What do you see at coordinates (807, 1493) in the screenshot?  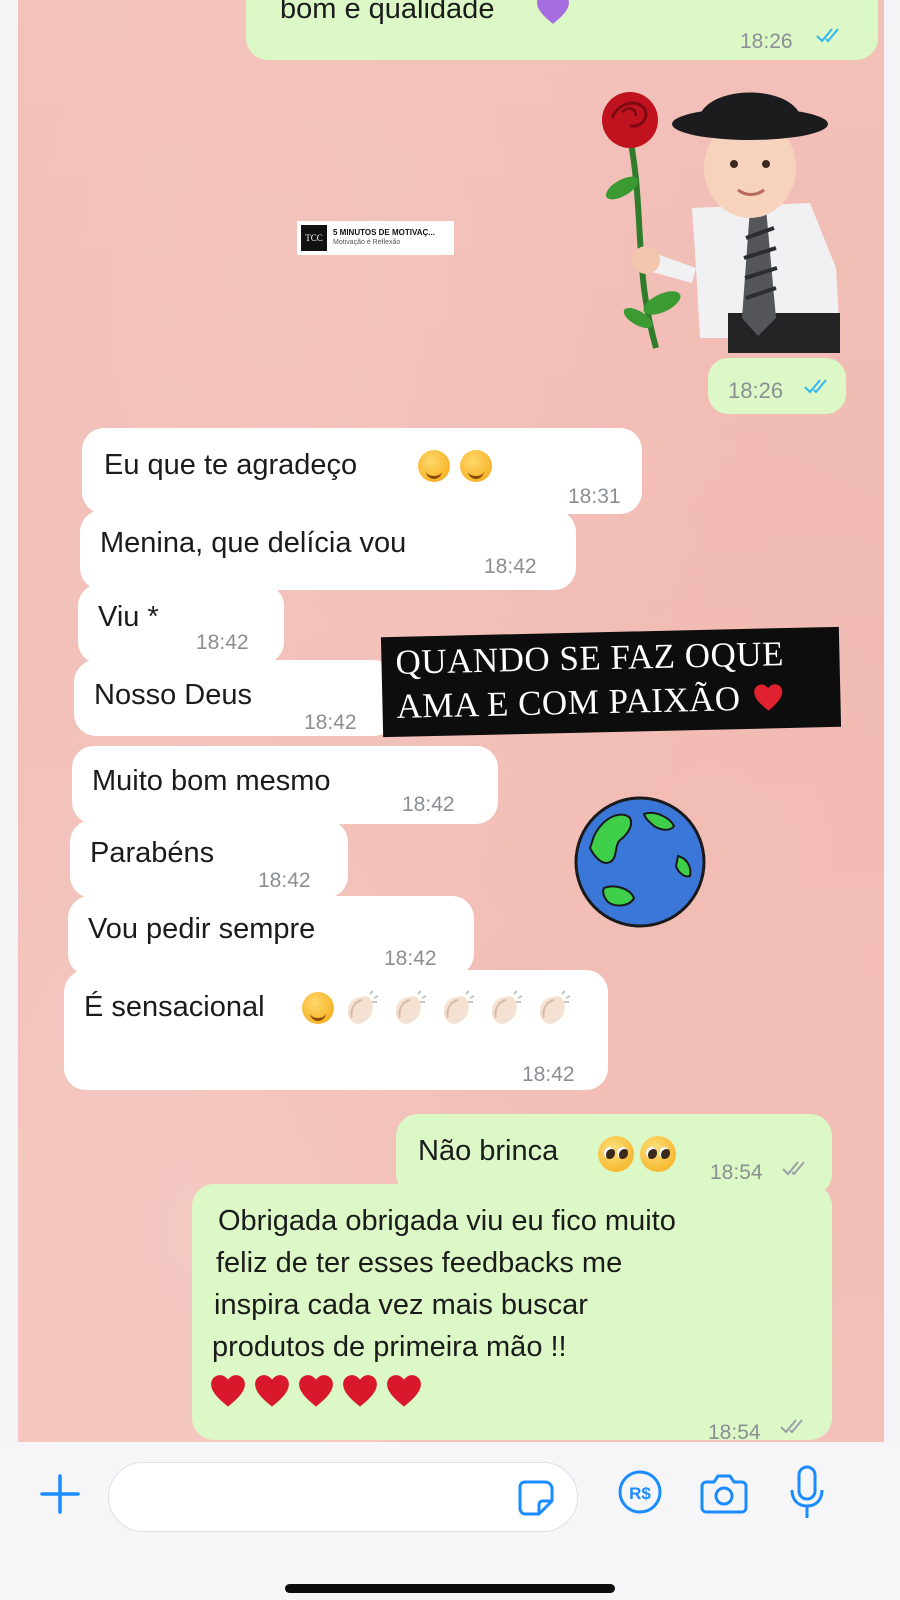 I see `microphone-icon` at bounding box center [807, 1493].